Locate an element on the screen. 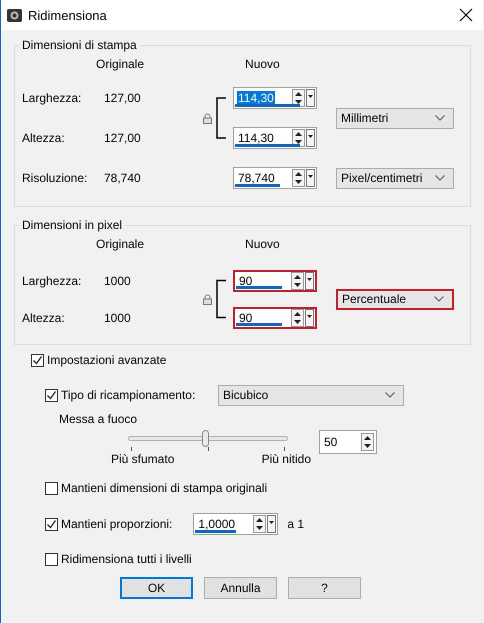  dropdown: Percentuale is located at coordinates (395, 299).